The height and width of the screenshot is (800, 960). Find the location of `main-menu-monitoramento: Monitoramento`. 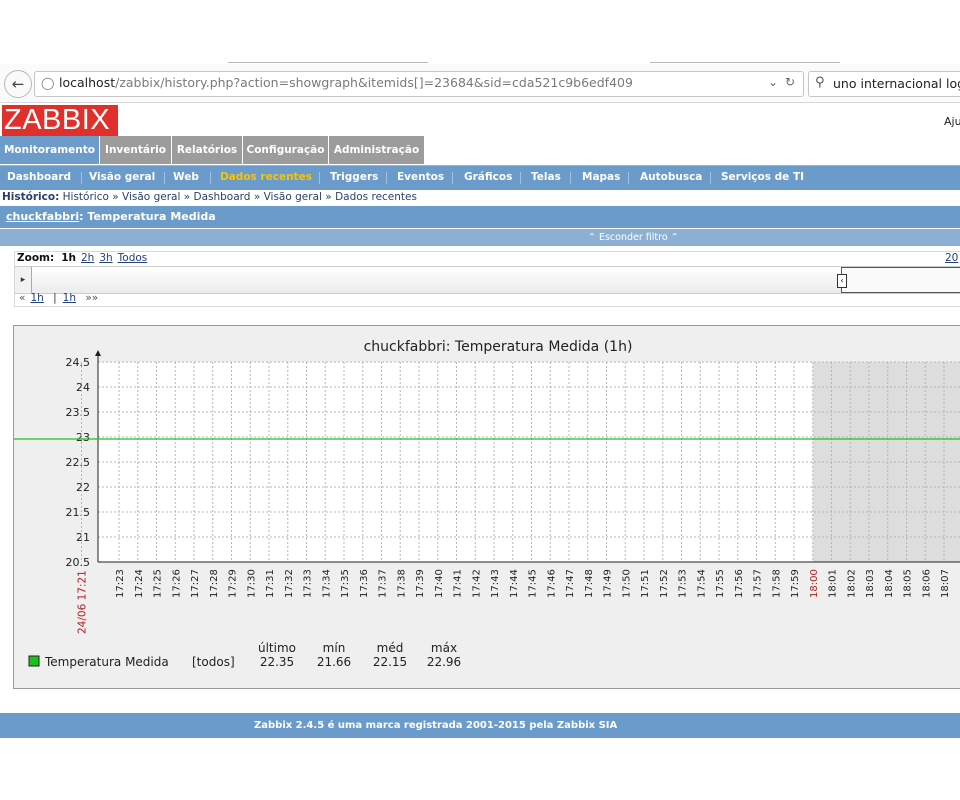

main-menu-monitoramento: Monitoramento is located at coordinates (50, 150).